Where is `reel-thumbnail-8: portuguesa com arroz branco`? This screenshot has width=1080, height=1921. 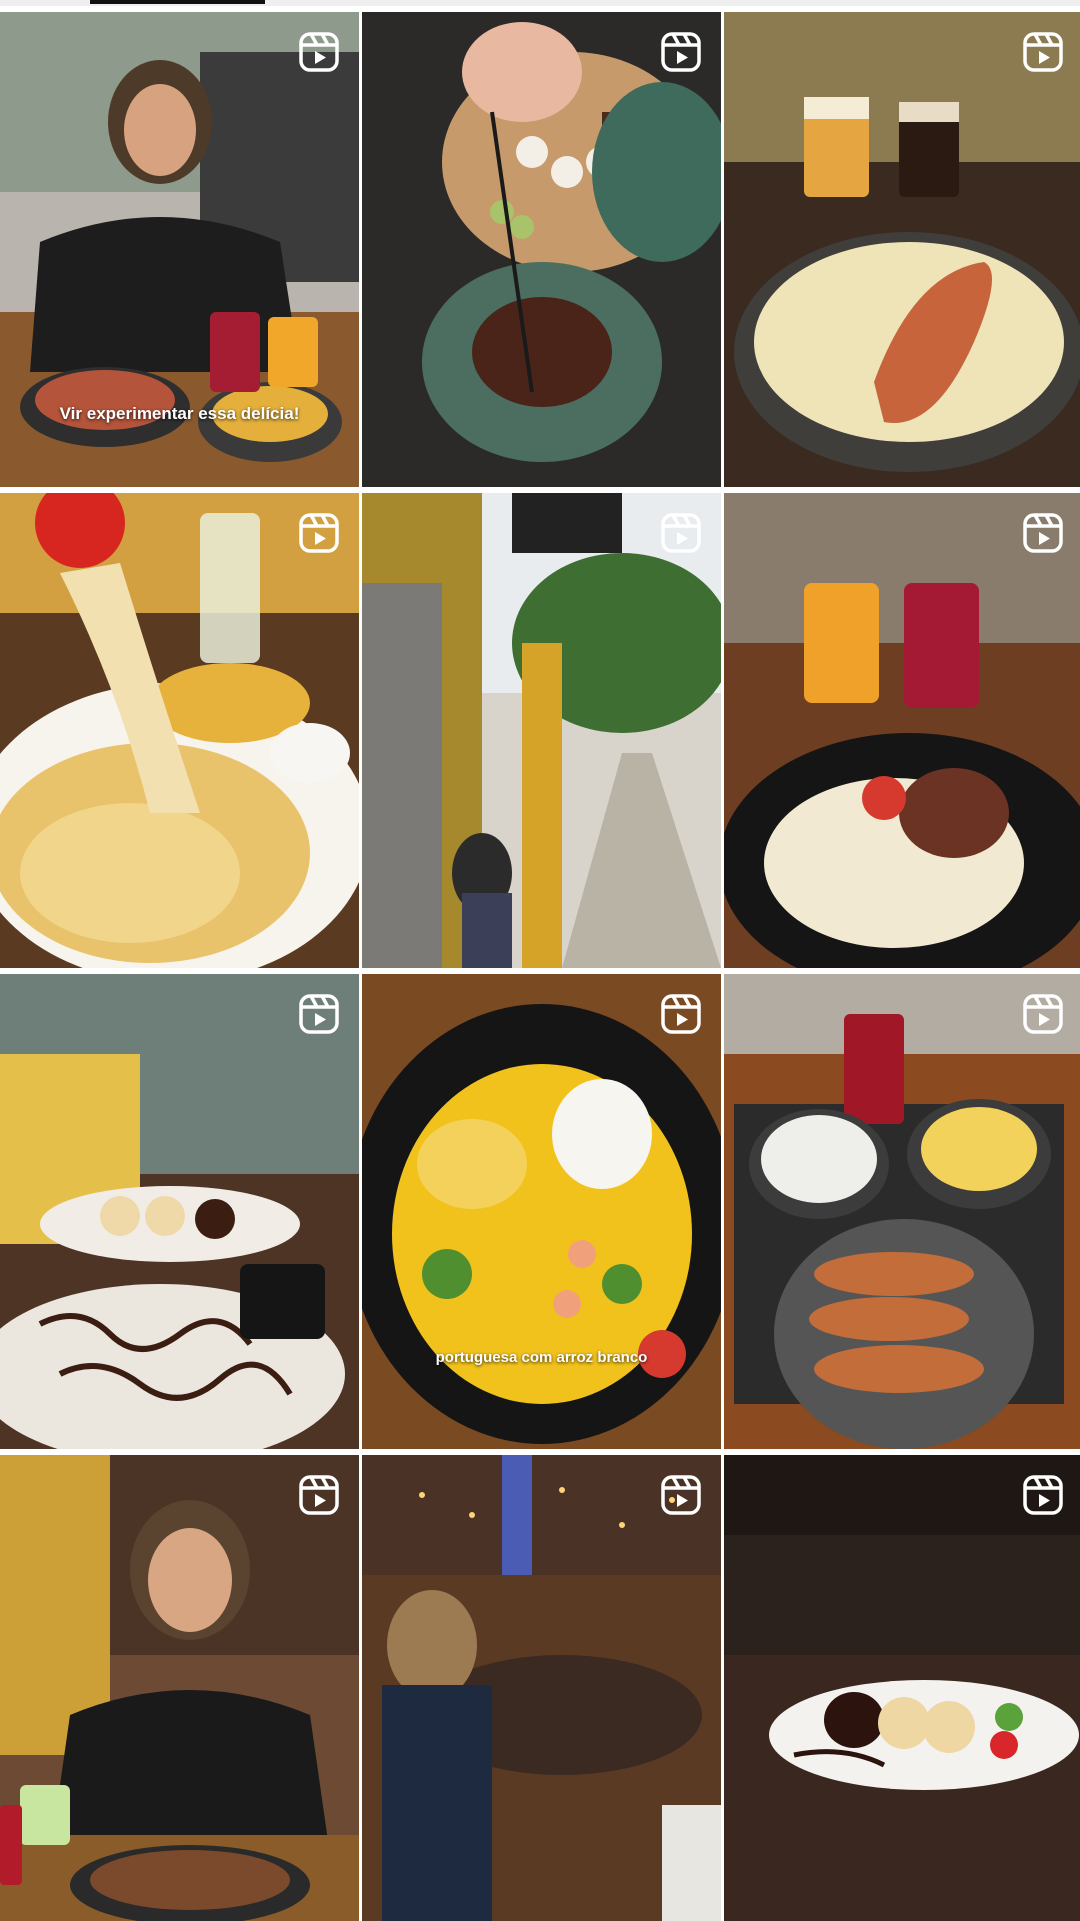 reel-thumbnail-8: portuguesa com arroz branco is located at coordinates (541, 1211).